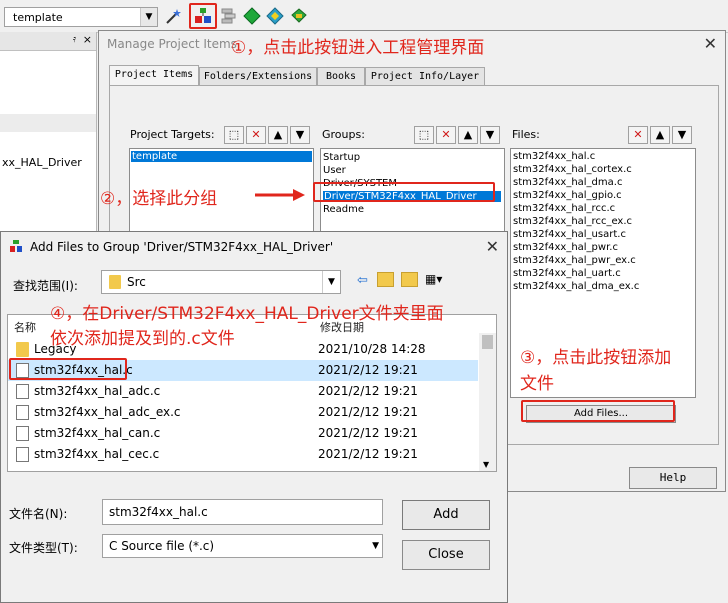 The height and width of the screenshot is (603, 728). What do you see at coordinates (446, 555) in the screenshot?
I see `close-button: Close` at bounding box center [446, 555].